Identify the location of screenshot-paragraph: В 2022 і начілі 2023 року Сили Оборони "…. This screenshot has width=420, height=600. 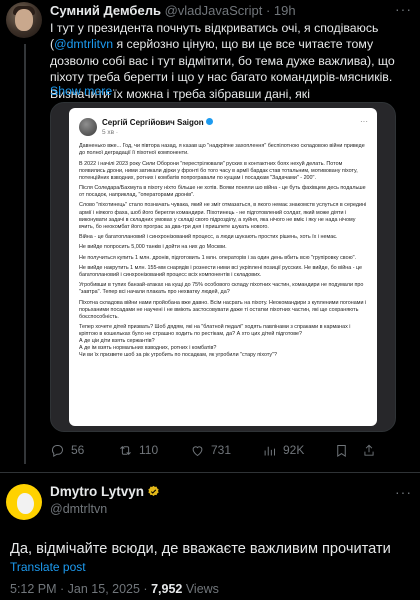
(218, 170).